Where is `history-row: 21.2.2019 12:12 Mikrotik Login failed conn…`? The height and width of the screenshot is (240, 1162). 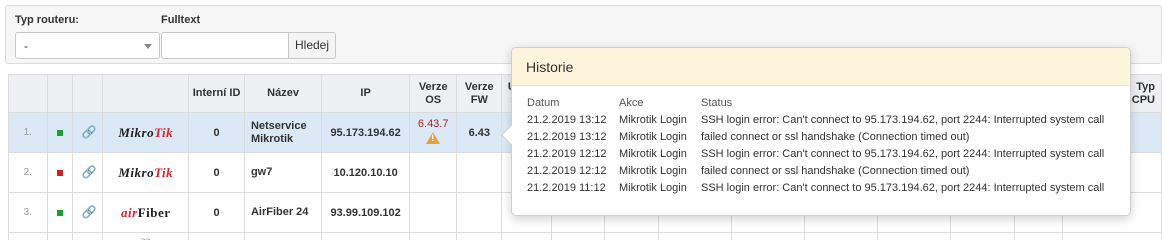 history-row: 21.2.2019 12:12 Mikrotik Login failed conn… is located at coordinates (748, 170).